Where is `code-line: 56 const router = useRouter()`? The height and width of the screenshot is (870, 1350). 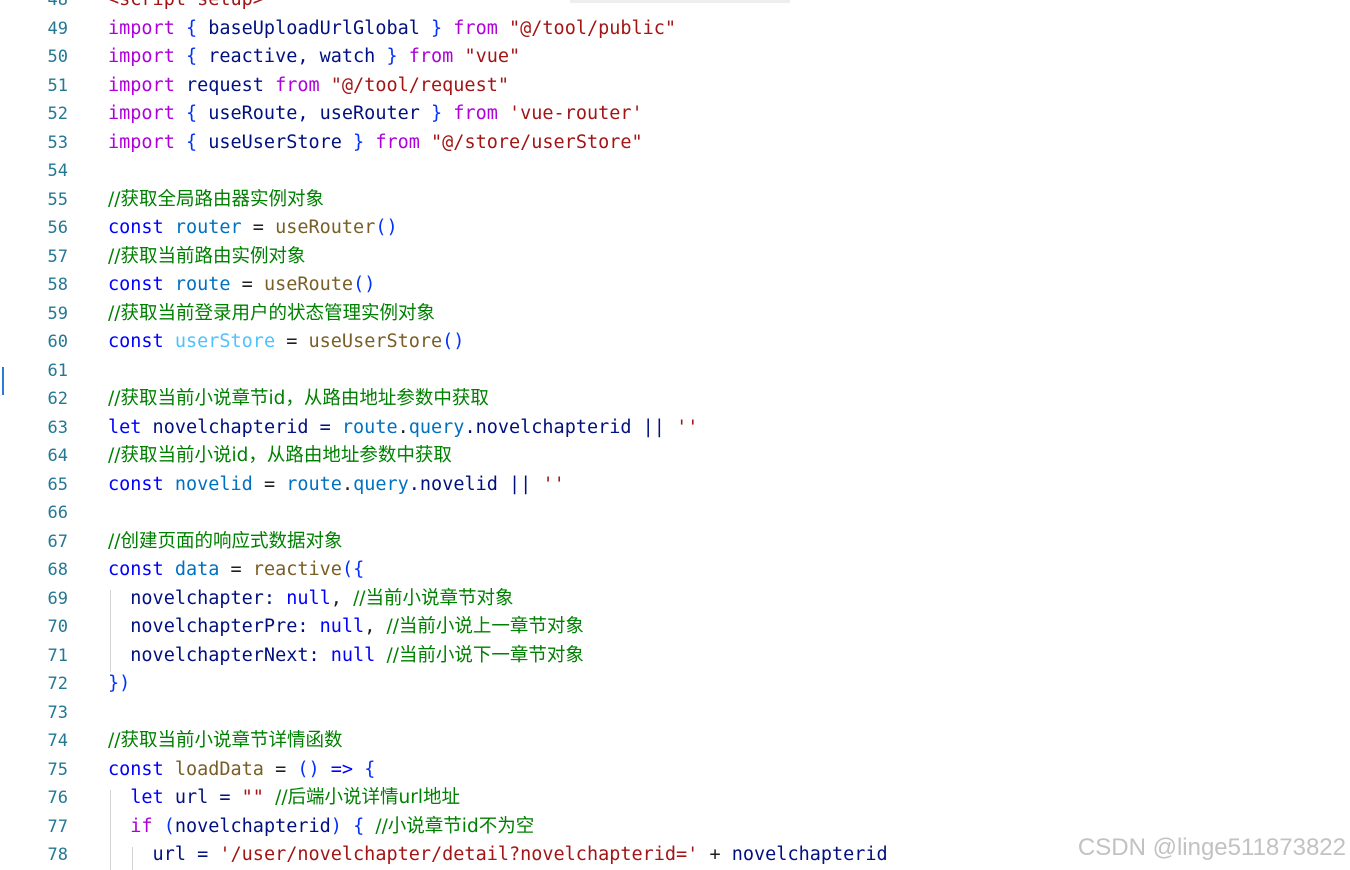 code-line: 56 const router = useRouter() is located at coordinates (675, 228).